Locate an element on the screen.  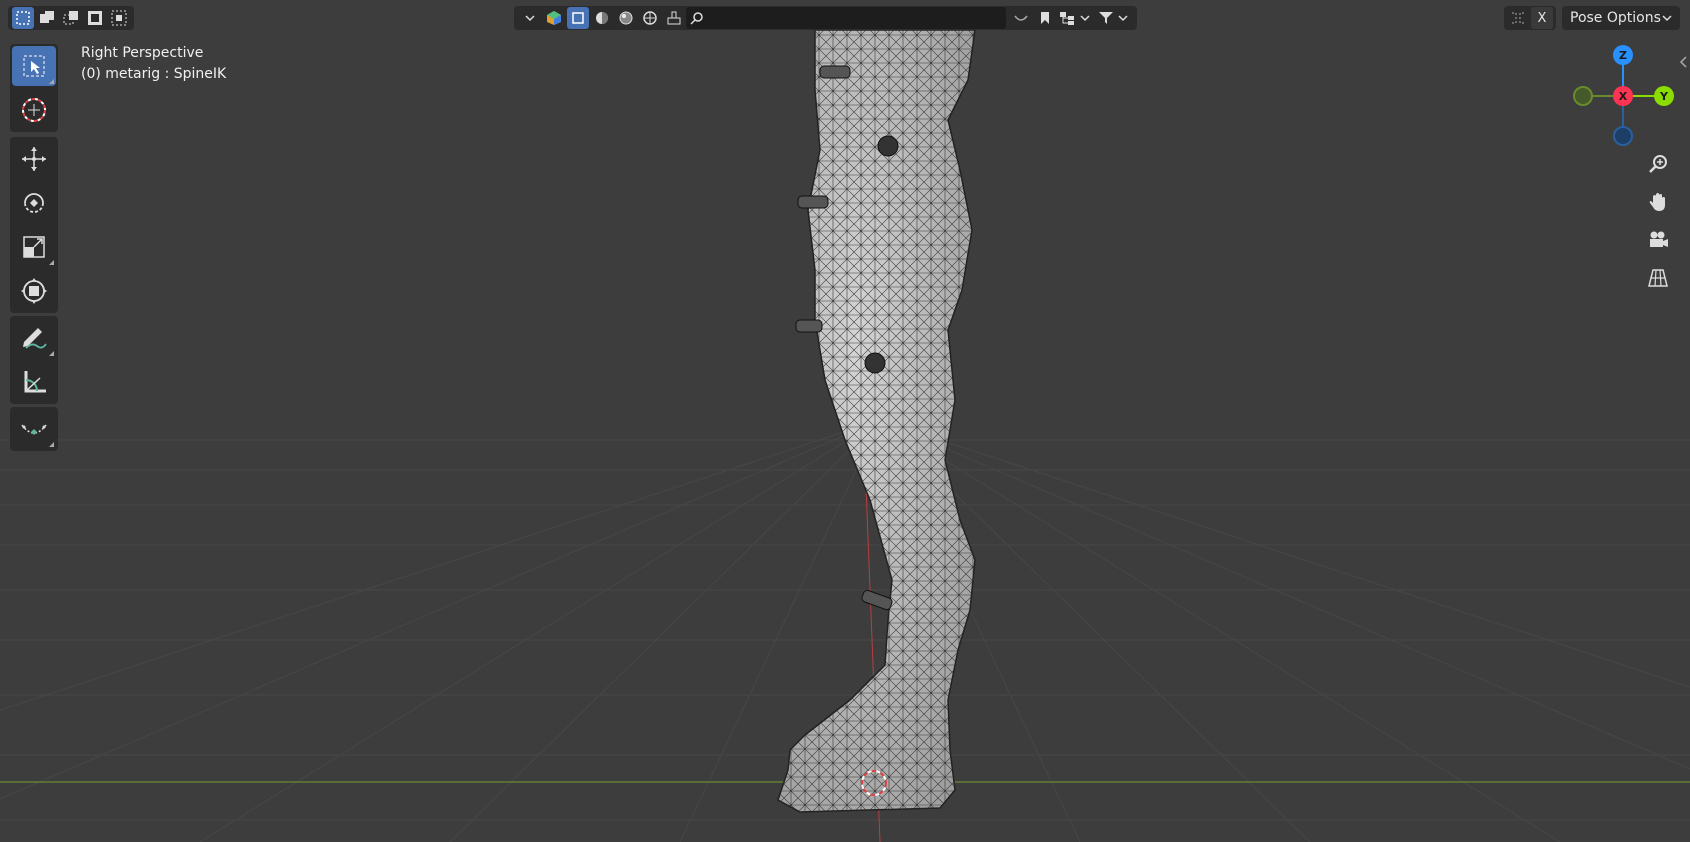
perspective-toggle-button is located at coordinates (1658, 278).